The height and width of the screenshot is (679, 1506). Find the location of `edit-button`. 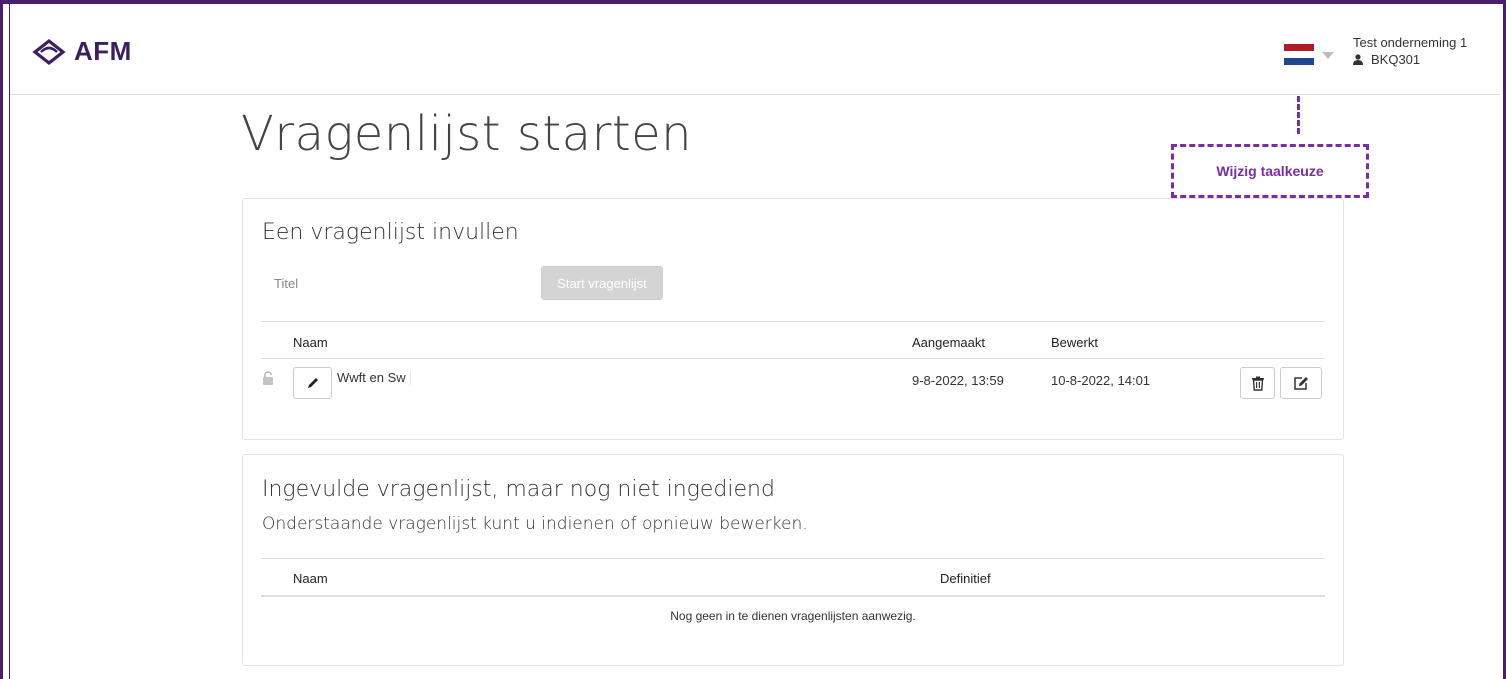

edit-button is located at coordinates (1301, 383).